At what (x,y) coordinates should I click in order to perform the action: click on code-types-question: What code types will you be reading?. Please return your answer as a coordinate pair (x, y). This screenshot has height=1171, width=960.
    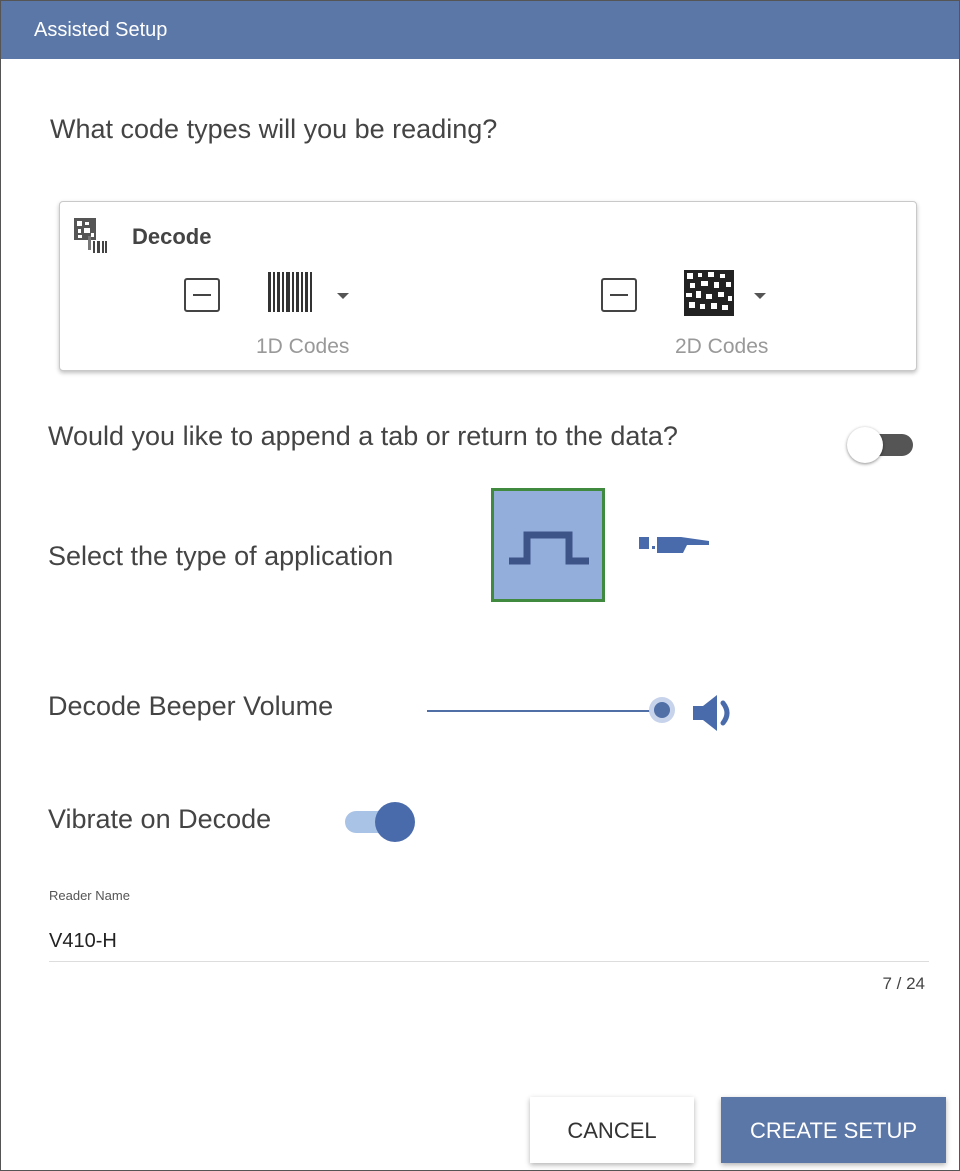
    Looking at the image, I should click on (274, 129).